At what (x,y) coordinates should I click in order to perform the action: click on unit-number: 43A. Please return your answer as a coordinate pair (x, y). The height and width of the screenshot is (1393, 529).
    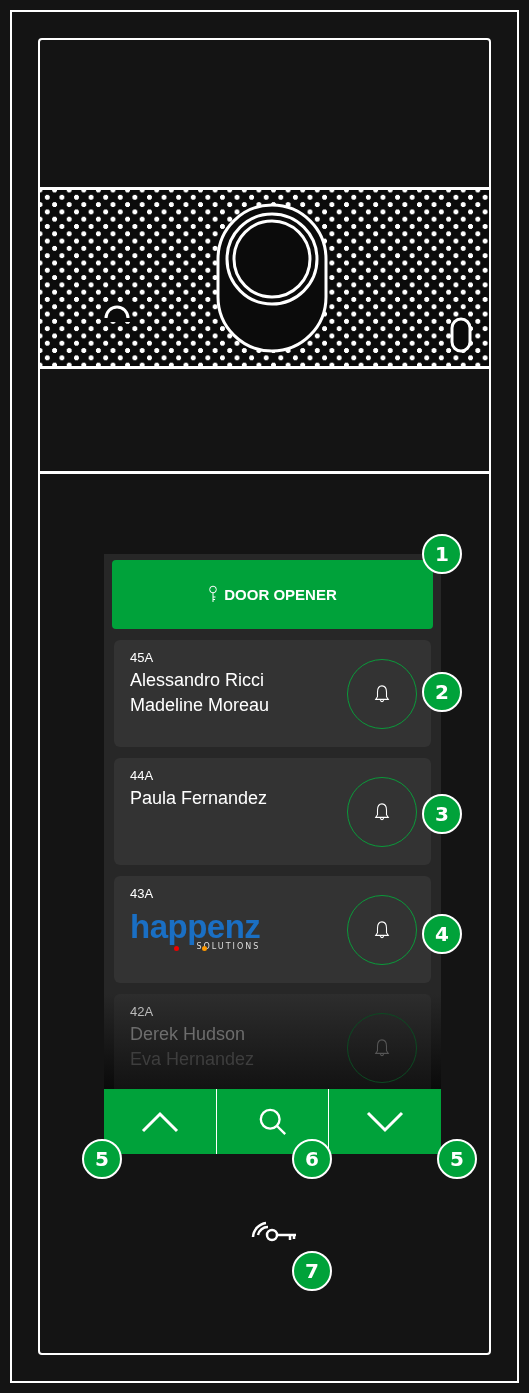
    Looking at the image, I should click on (142, 893).